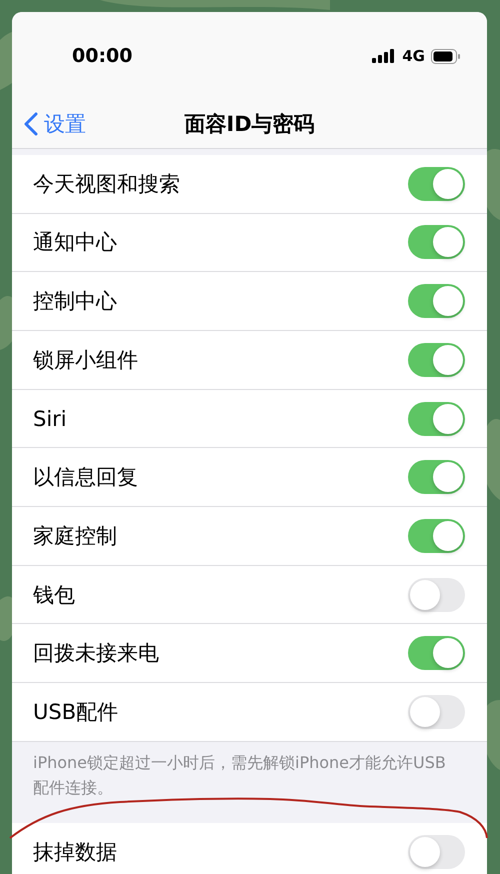 This screenshot has width=500, height=874. Describe the element at coordinates (54, 595) in the screenshot. I see `setting-label: 钱包` at that location.